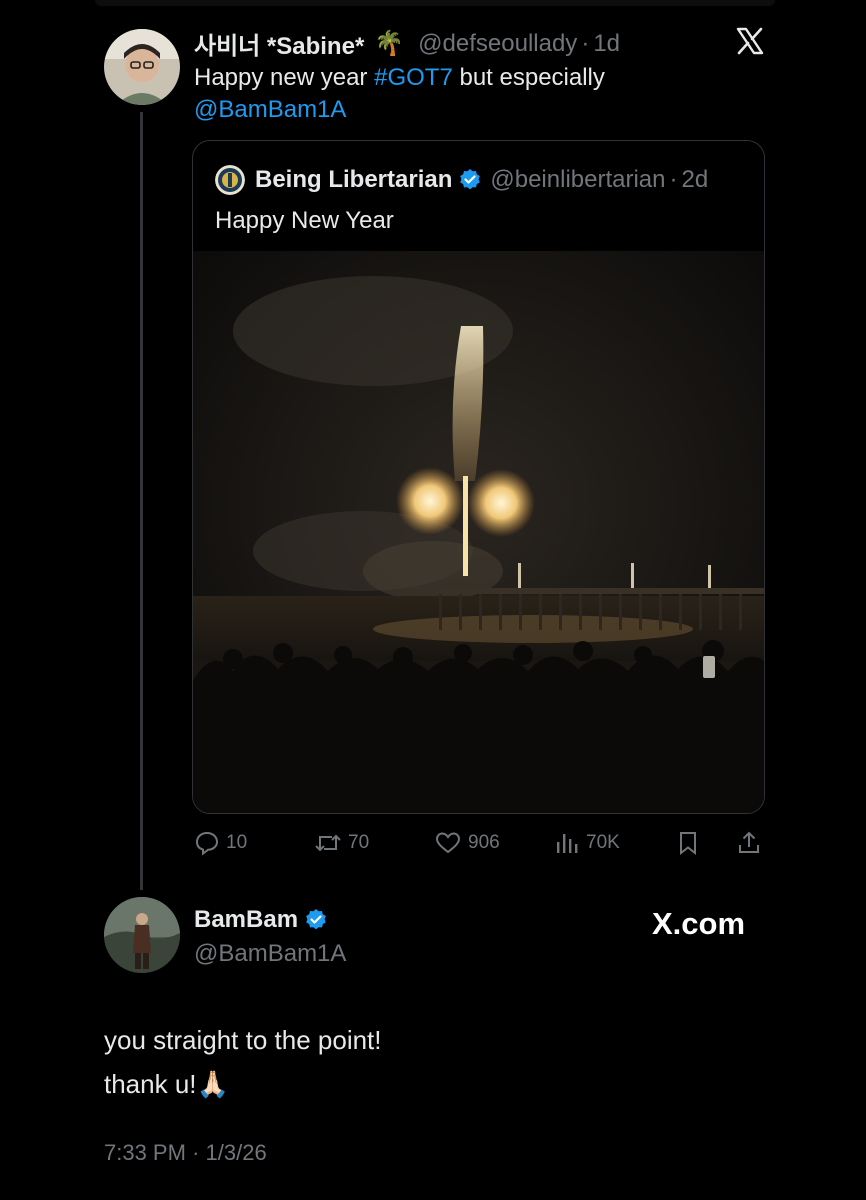  I want to click on tweet-text-rest: but especially, so click(528, 77).